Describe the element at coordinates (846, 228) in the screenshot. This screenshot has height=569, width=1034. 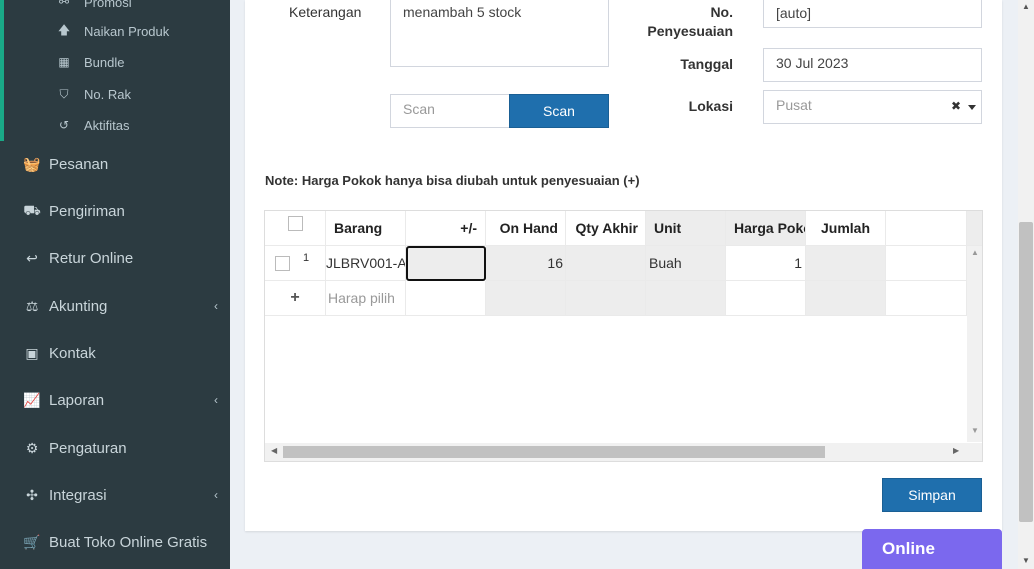
I see `header-jumlah: Jumlah` at that location.